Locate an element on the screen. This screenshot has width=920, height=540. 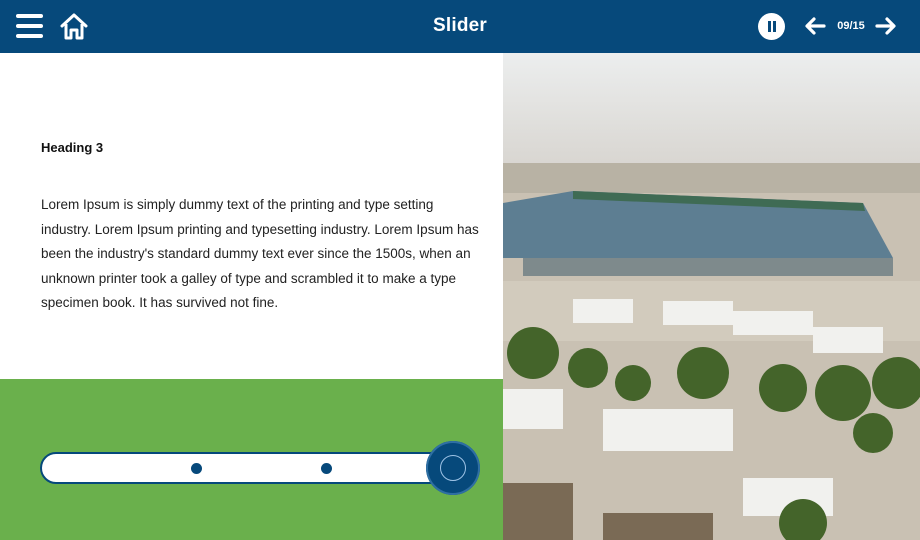
arrow-left-icon is located at coordinates (815, 26).